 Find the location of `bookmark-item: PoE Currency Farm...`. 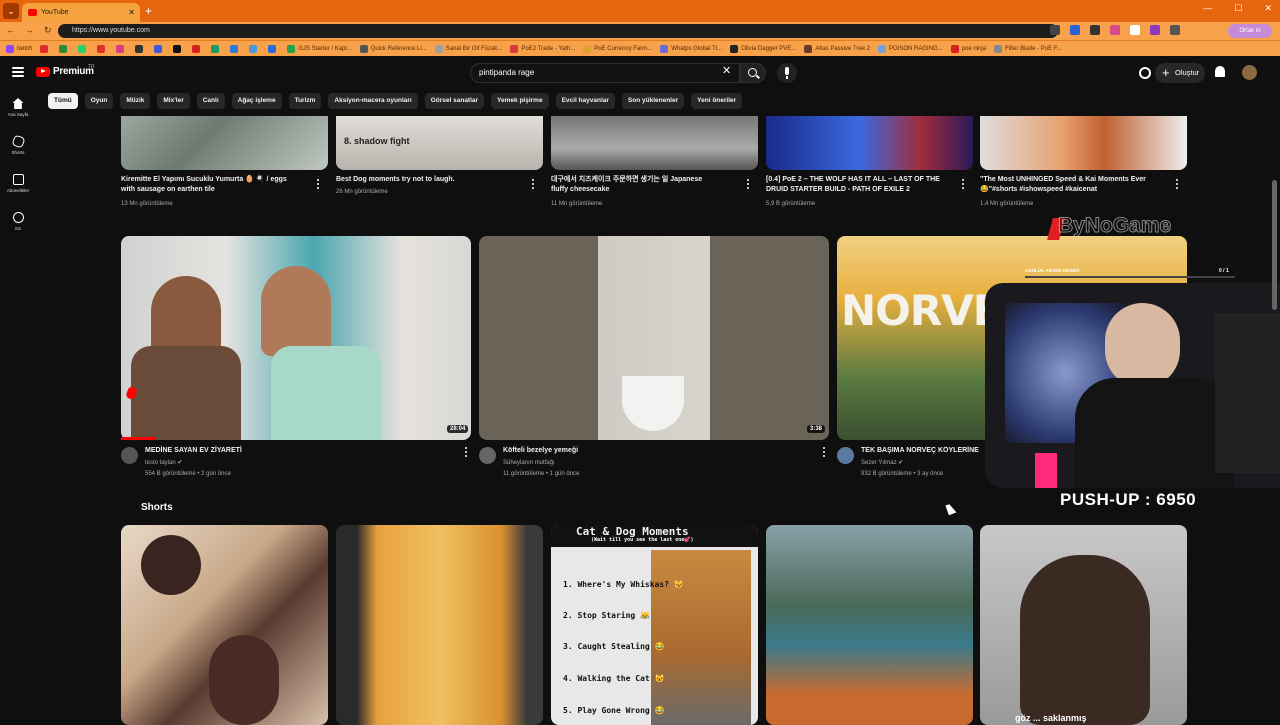

bookmark-item: PoE Currency Farm... is located at coordinates (617, 48).